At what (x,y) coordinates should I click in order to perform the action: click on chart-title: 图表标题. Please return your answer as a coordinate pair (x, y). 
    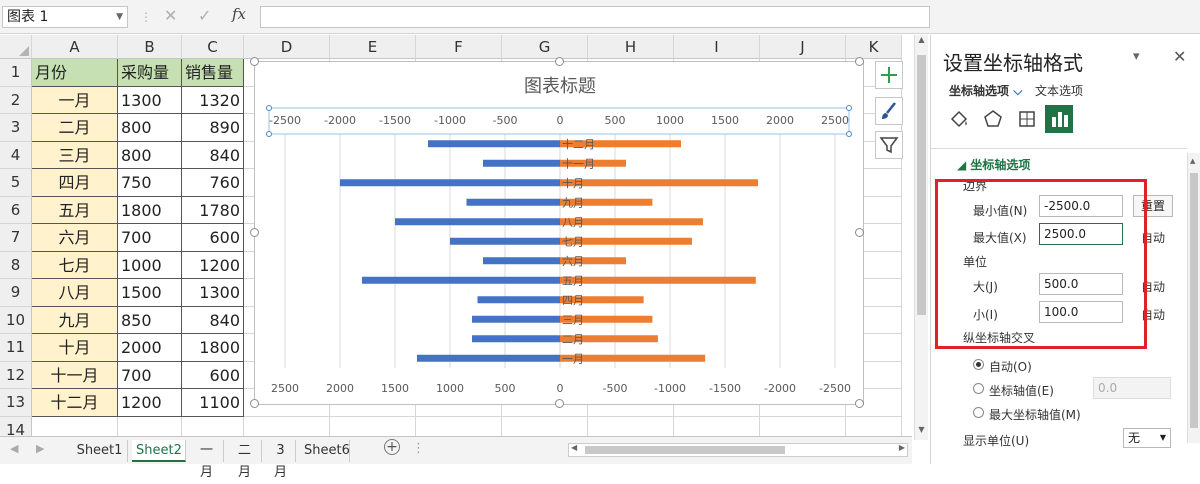
    Looking at the image, I should click on (560, 86).